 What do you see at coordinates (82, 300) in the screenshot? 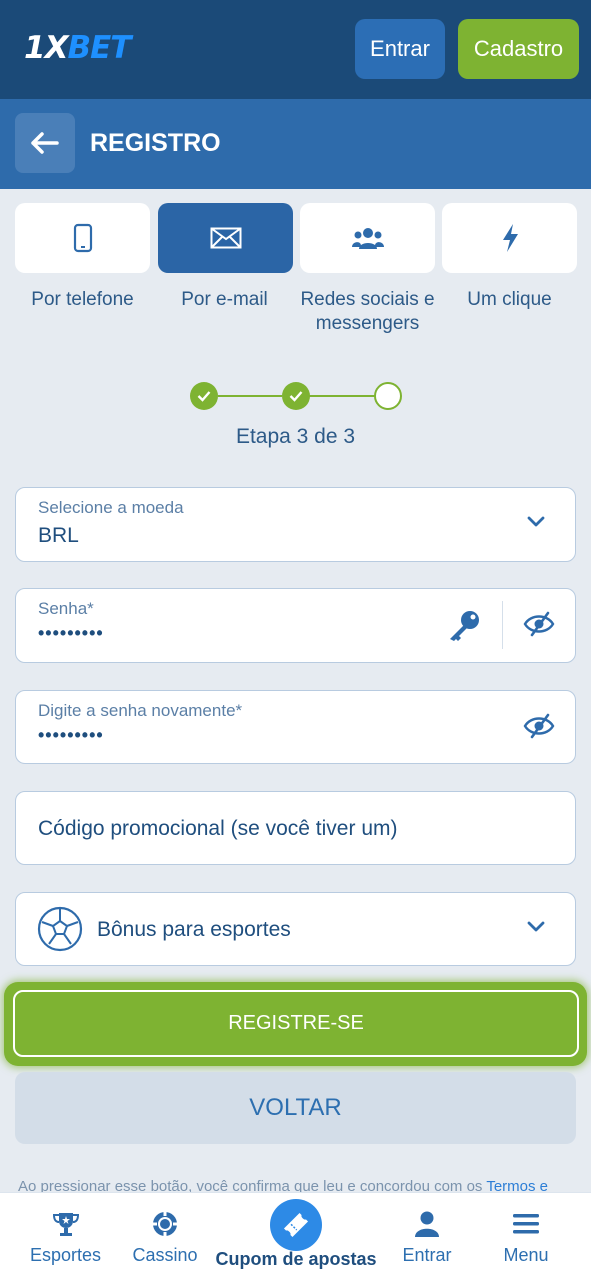
I see `method-phone-label: Por telefone` at bounding box center [82, 300].